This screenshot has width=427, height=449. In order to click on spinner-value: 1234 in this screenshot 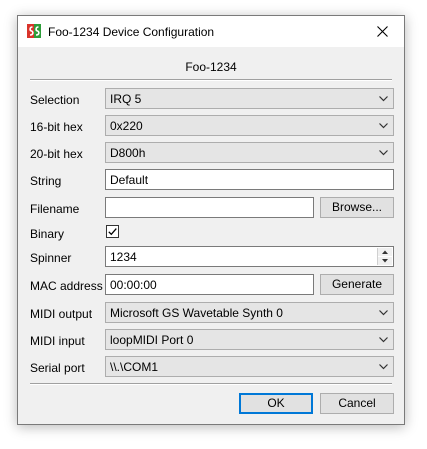, I will do `click(123, 257)`.